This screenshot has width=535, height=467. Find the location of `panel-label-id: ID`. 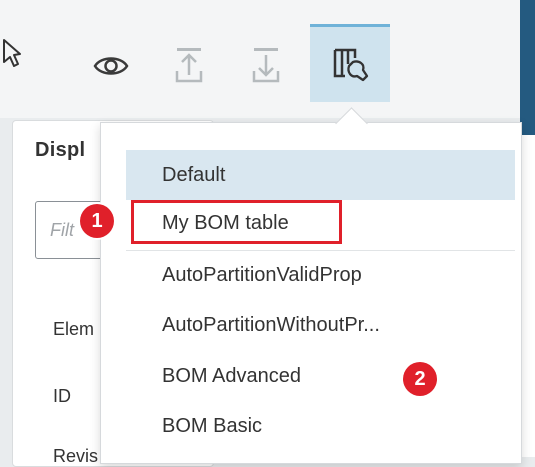

panel-label-id: ID is located at coordinates (62, 396).